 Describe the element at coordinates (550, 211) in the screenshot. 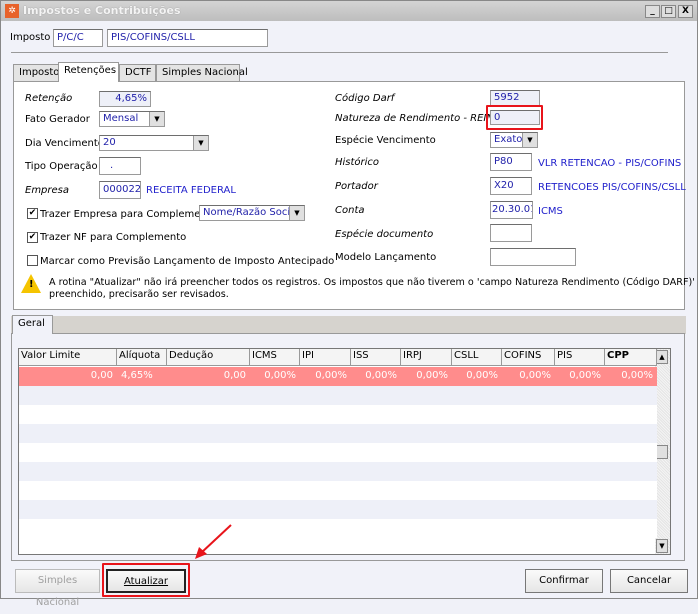

I see `conta-desc: ICMS` at that location.